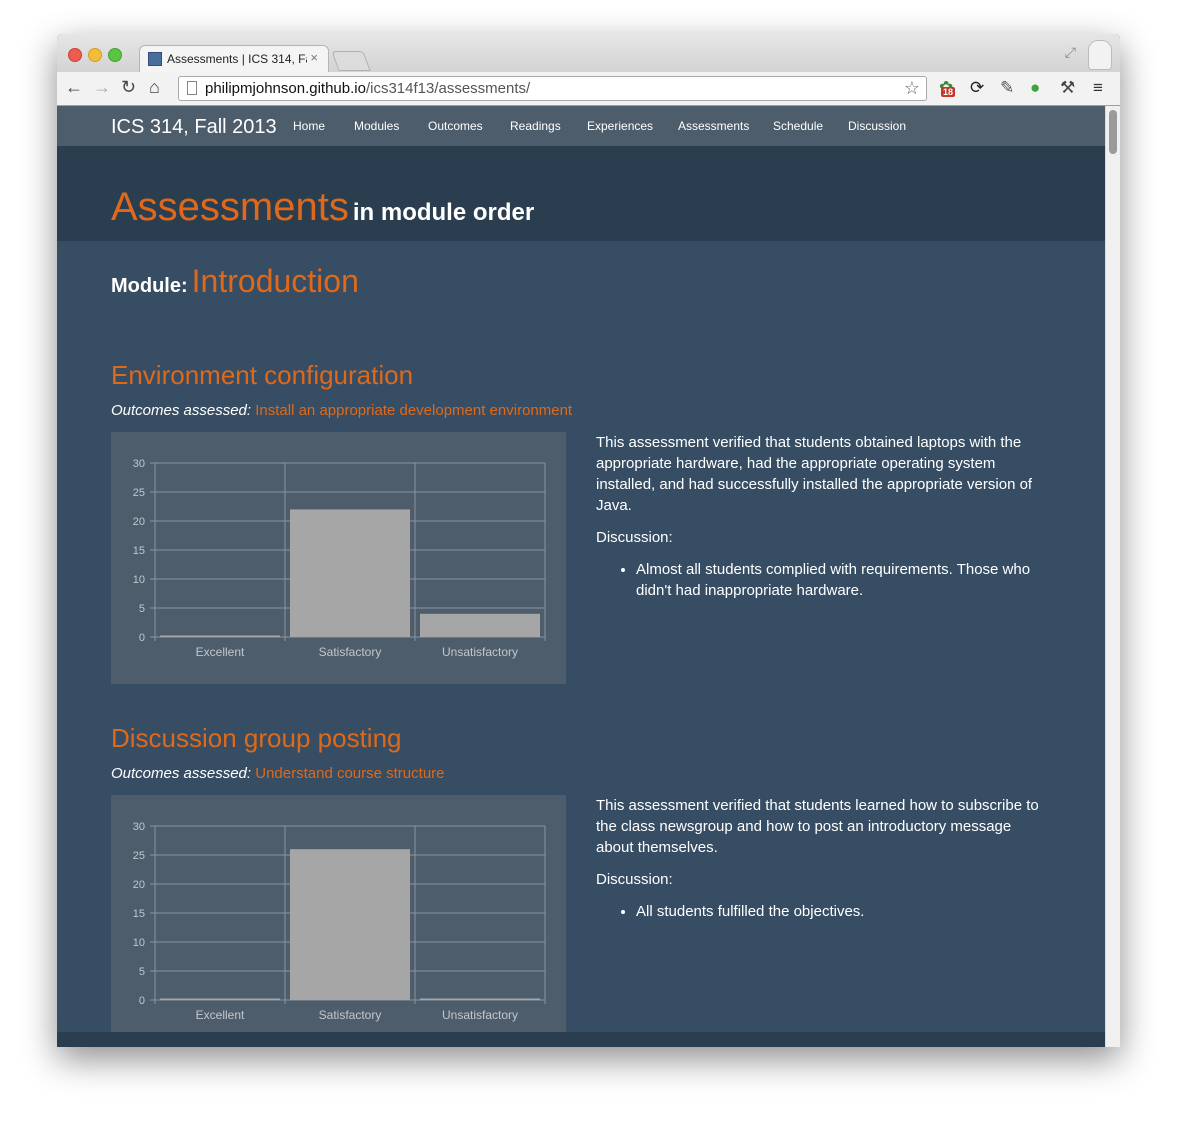 The width and height of the screenshot is (1177, 1126). I want to click on browser-tab-active: Assessments | ICS 314, Fall 2013 ×, so click(234, 58).